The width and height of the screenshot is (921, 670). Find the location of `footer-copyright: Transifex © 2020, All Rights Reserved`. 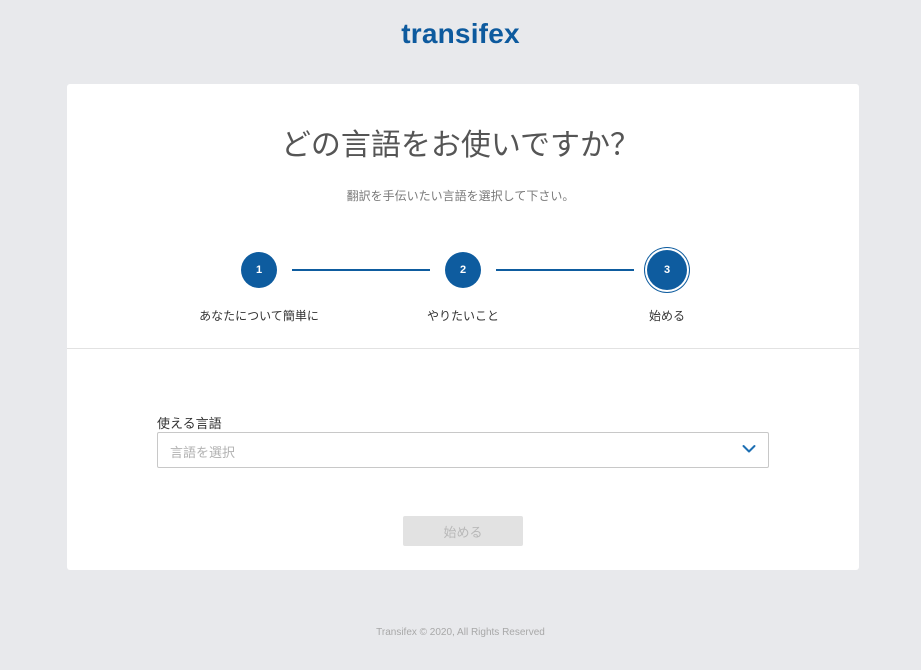

footer-copyright: Transifex © 2020, All Rights Reserved is located at coordinates (460, 632).